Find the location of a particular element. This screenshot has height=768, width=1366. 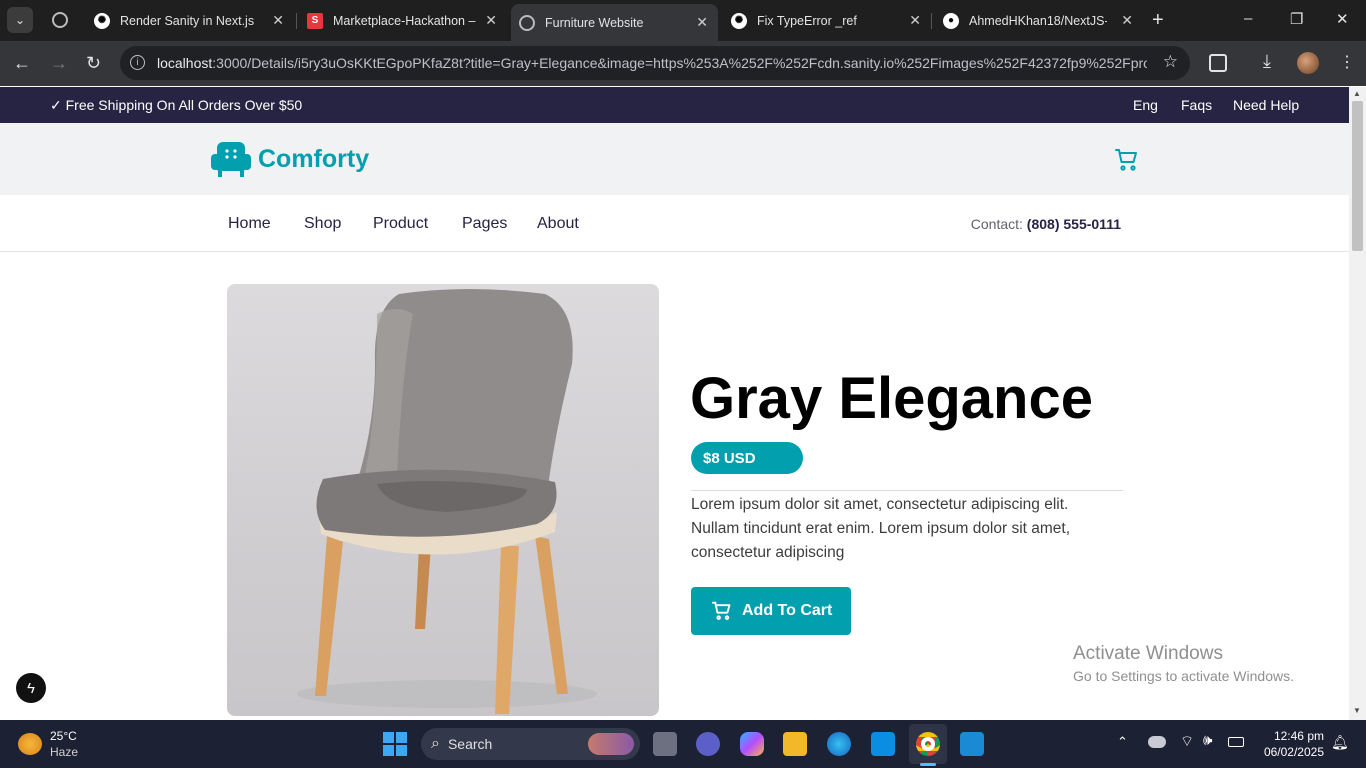

product-title: Gray Elegance is located at coordinates (891, 398).